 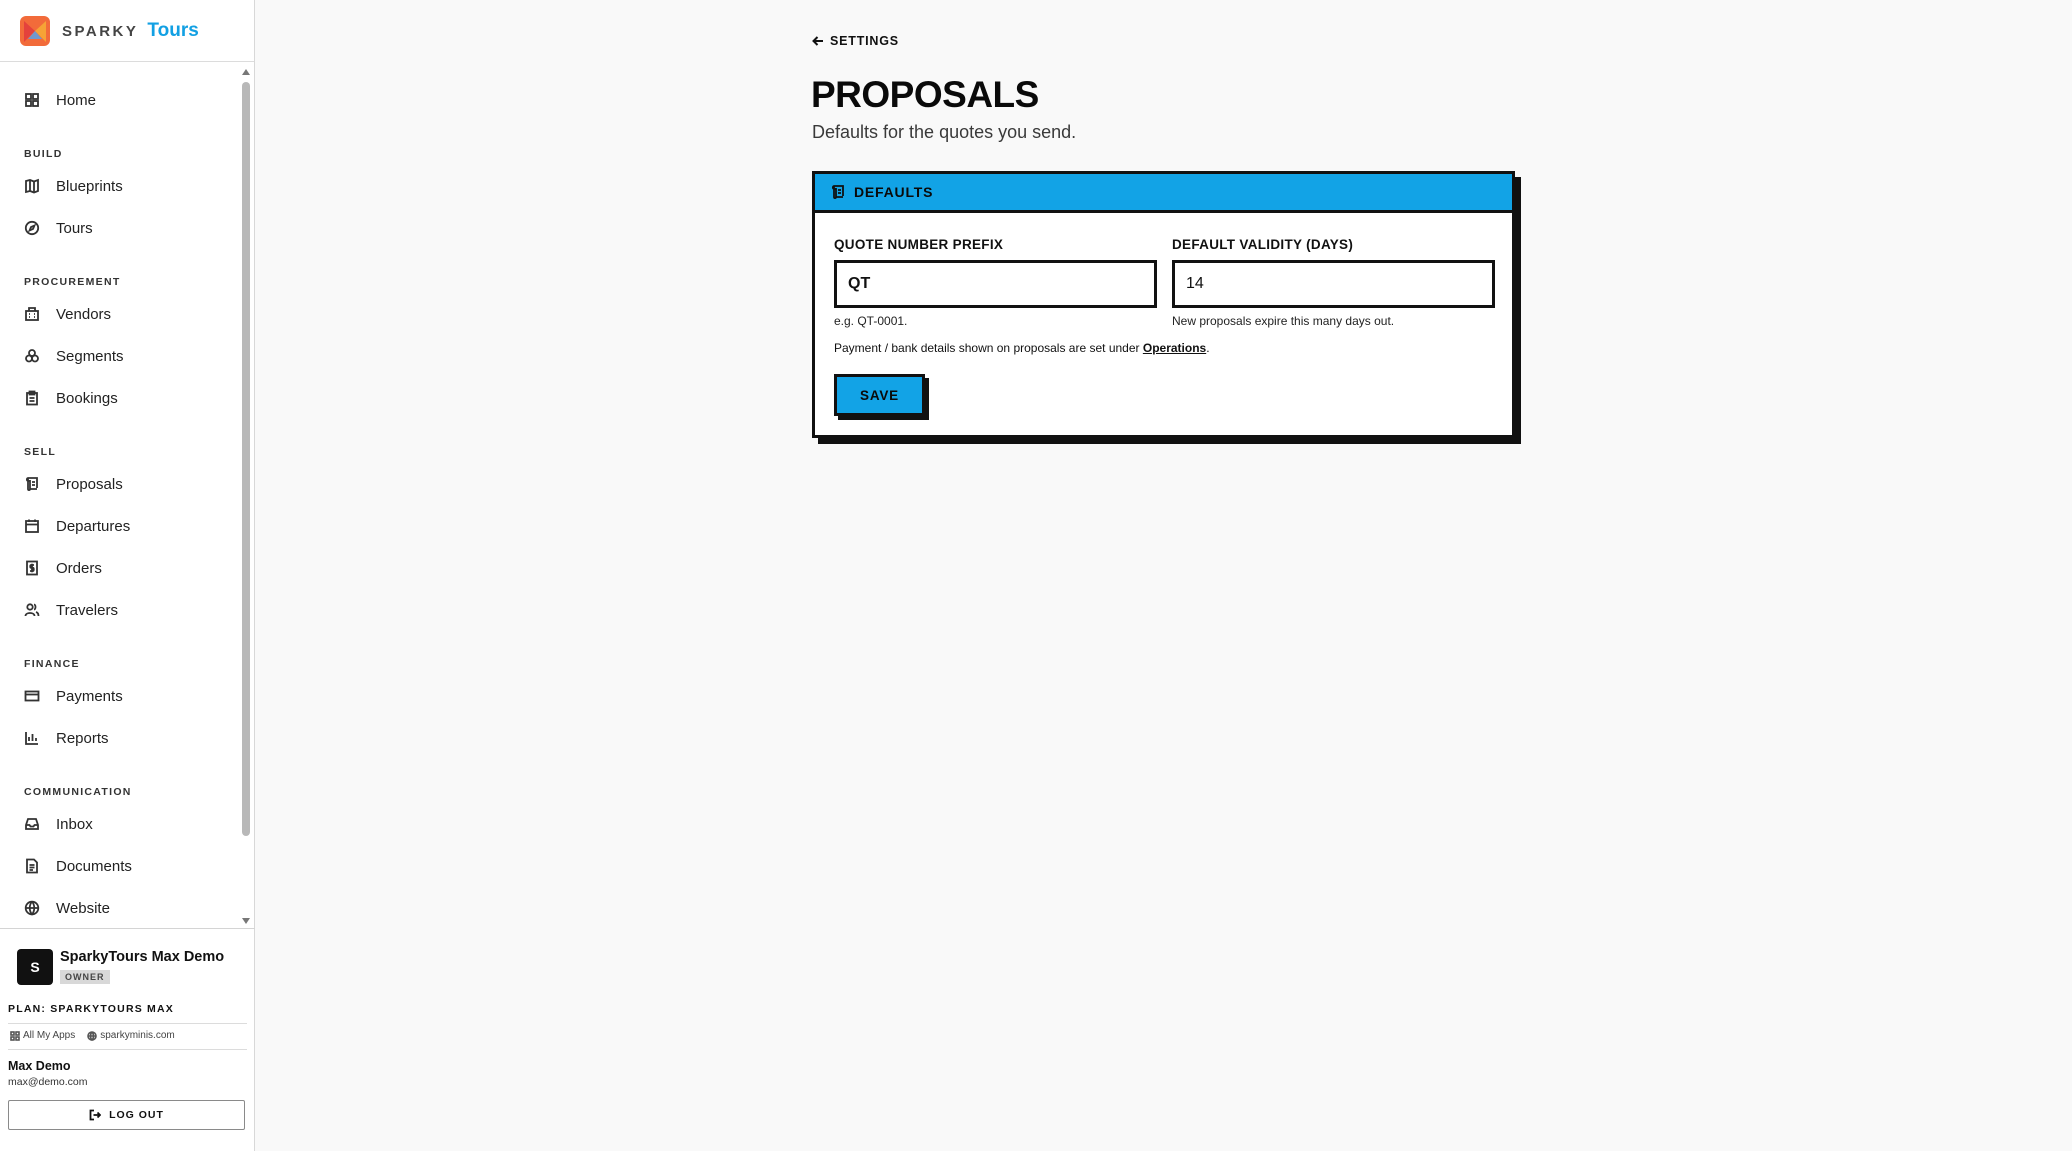 I want to click on scroll-up-icon, so click(x=246, y=72).